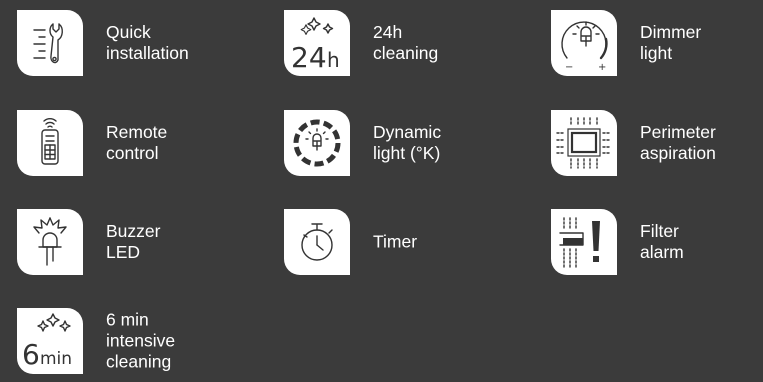  I want to click on feature-label-line1: Buzzer, so click(133, 231).